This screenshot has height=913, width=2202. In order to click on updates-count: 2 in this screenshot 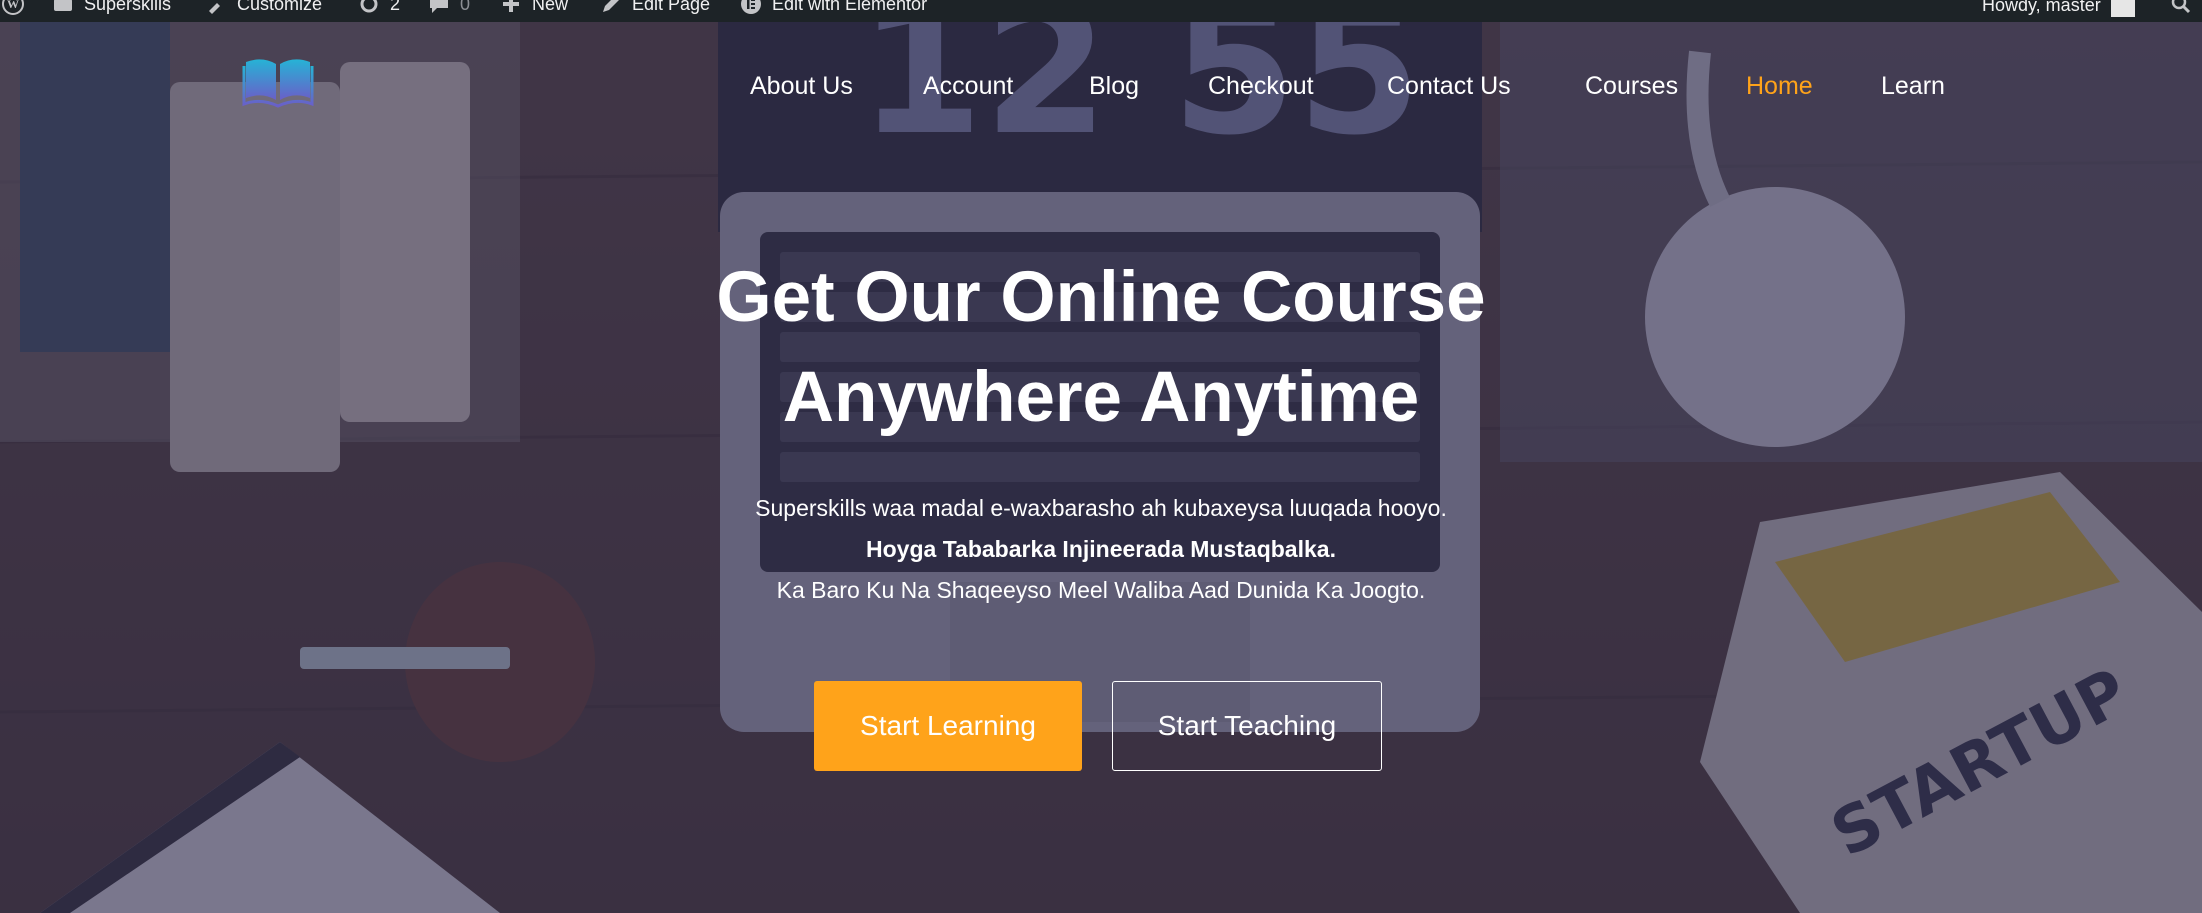, I will do `click(395, 7)`.